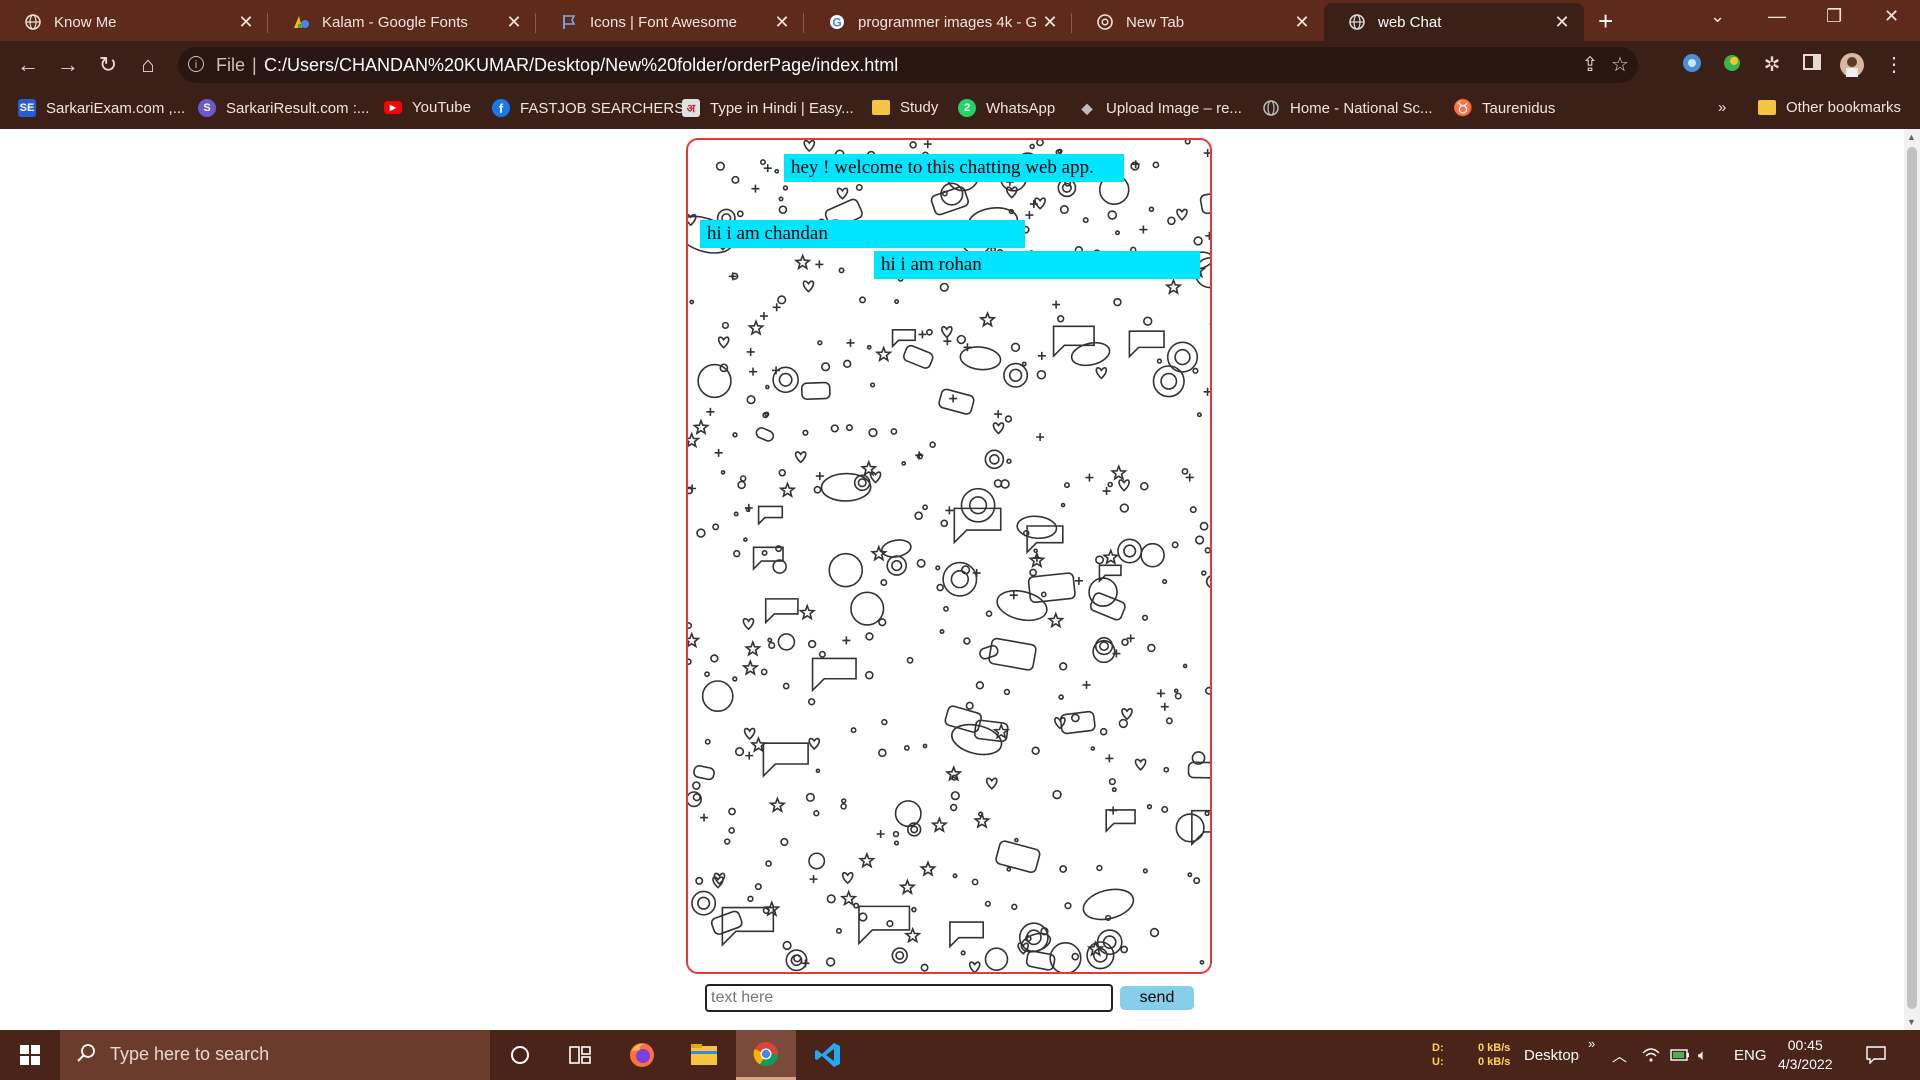  Describe the element at coordinates (1717, 16) in the screenshot. I see `tab-search-chevron-icon: ⌄` at that location.